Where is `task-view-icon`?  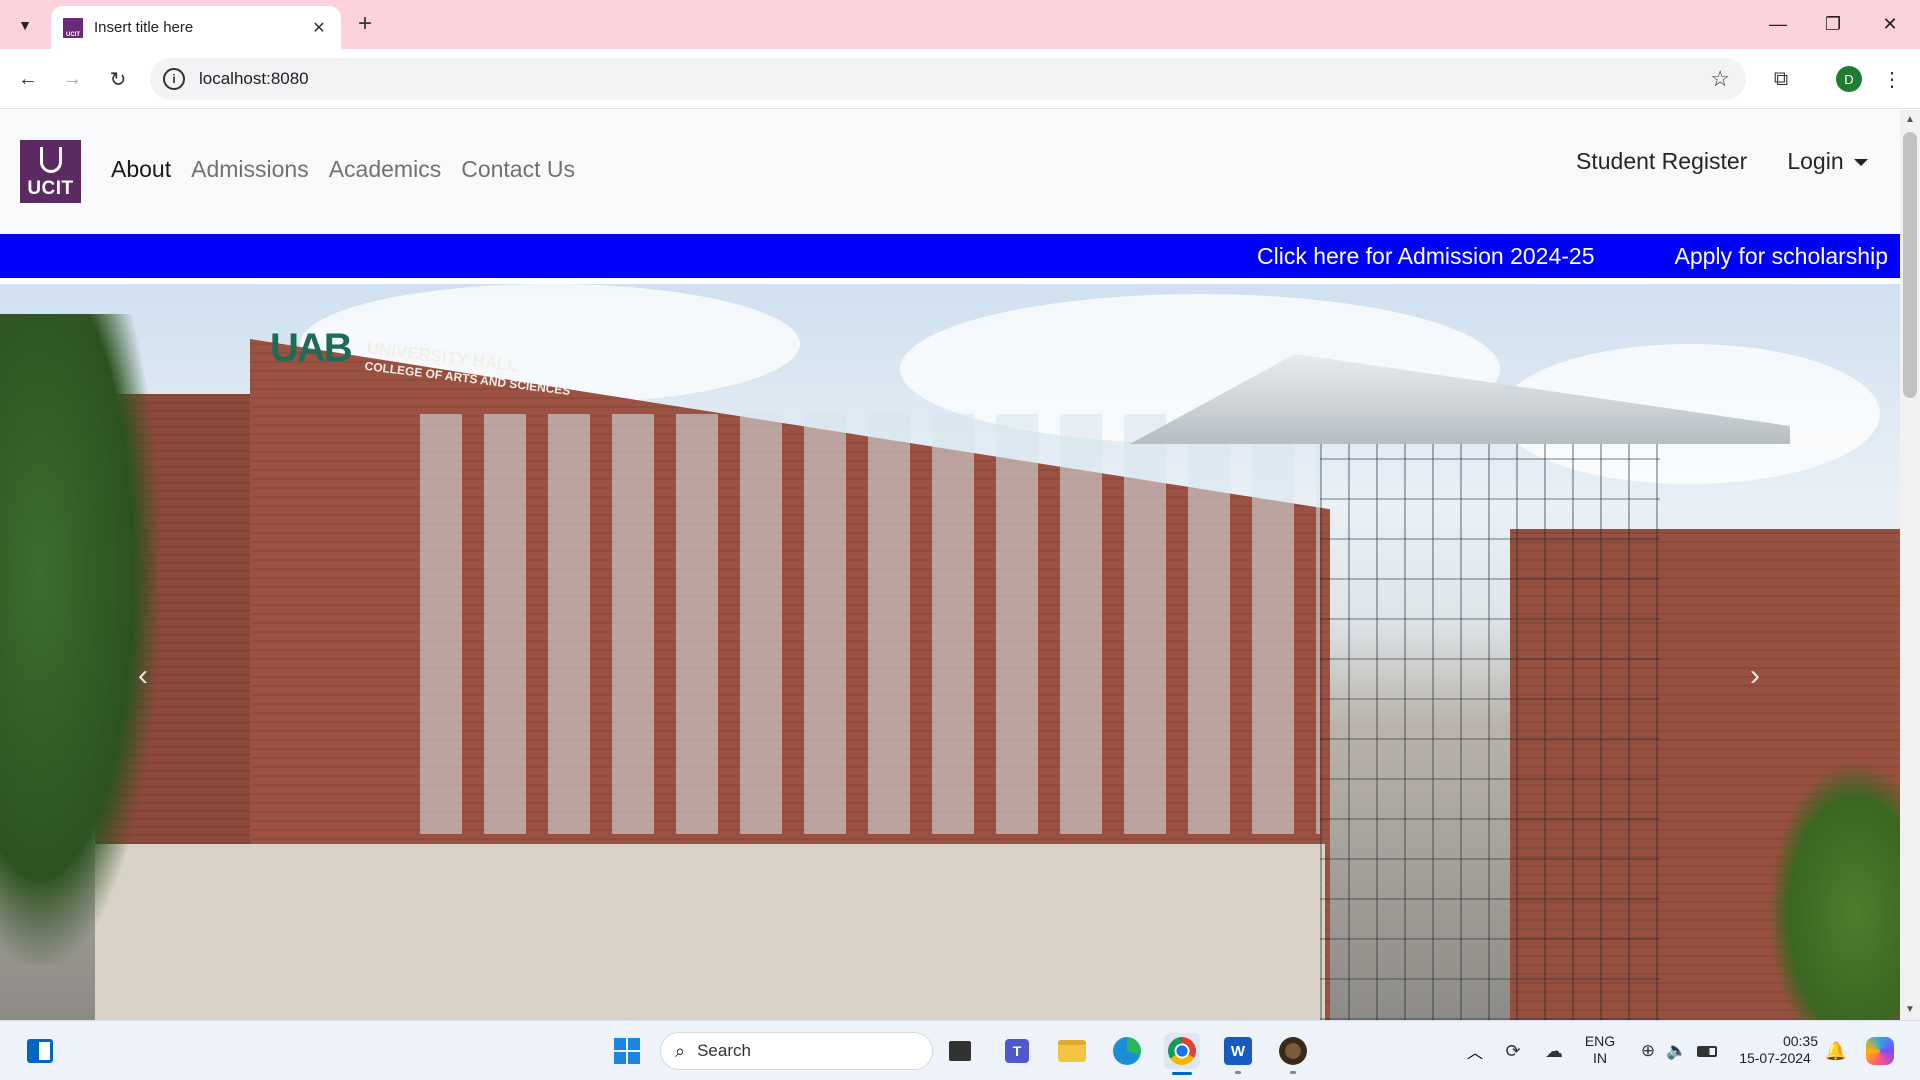
task-view-icon is located at coordinates (960, 1051).